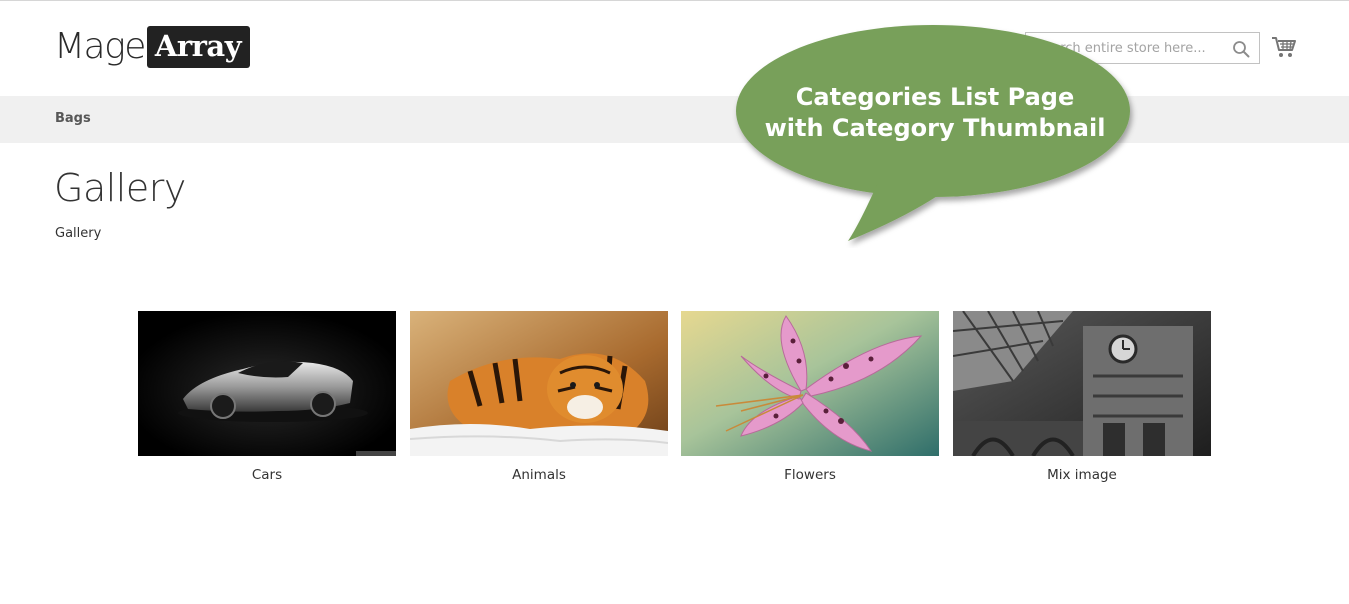 Image resolution: width=1349 pixels, height=604 pixels. What do you see at coordinates (100, 46) in the screenshot?
I see `logo-text-mage: Mage` at bounding box center [100, 46].